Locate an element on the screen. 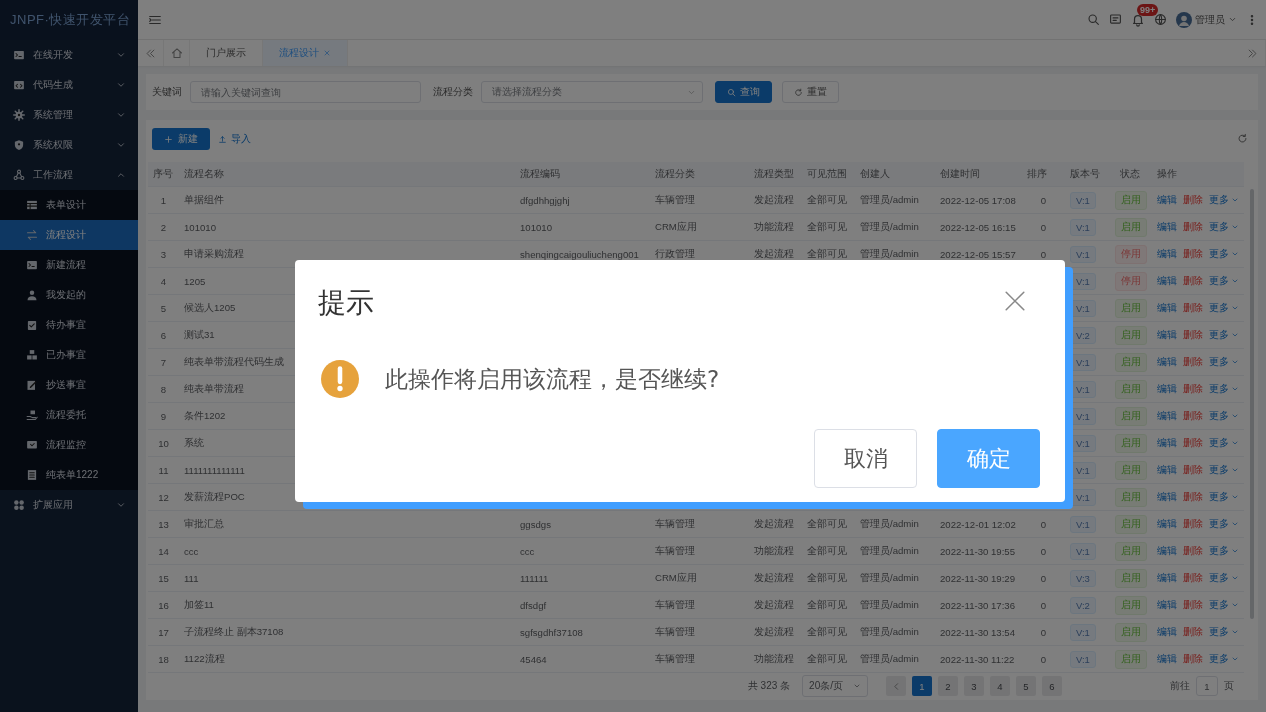 This screenshot has width=1266, height=712. double-right-icon is located at coordinates (1252, 53).